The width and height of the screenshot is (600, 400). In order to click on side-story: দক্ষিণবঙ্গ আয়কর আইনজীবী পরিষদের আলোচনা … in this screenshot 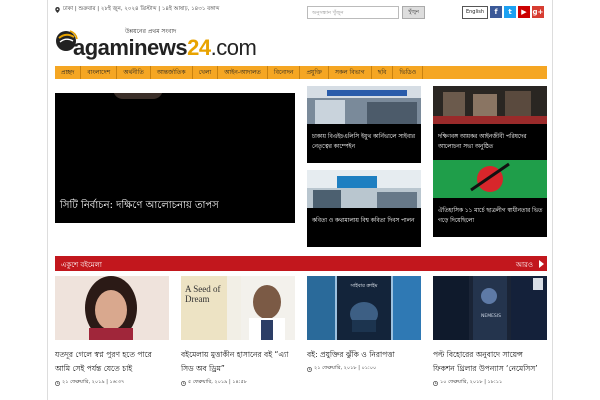, I will do `click(490, 124)`.